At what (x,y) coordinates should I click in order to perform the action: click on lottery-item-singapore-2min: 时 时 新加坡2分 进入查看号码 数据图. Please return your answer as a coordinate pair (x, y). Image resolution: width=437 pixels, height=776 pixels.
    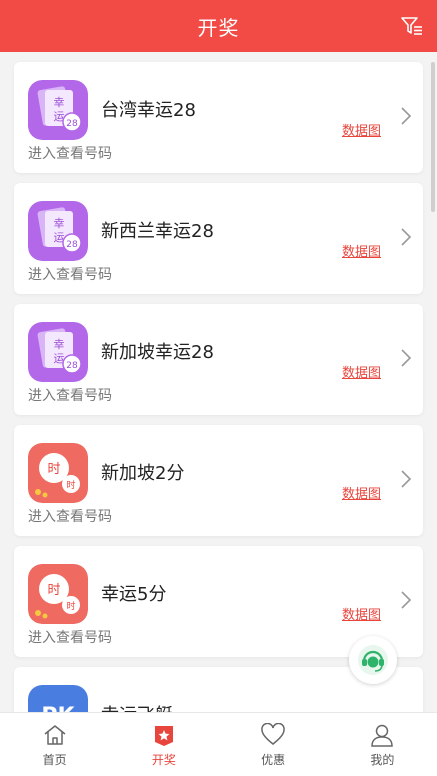
    Looking at the image, I should click on (218, 480).